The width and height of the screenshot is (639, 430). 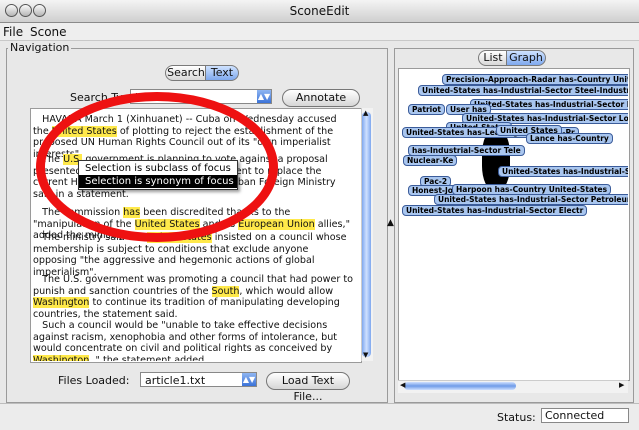 I want to click on text-run: , which would allow, so click(x=286, y=291).